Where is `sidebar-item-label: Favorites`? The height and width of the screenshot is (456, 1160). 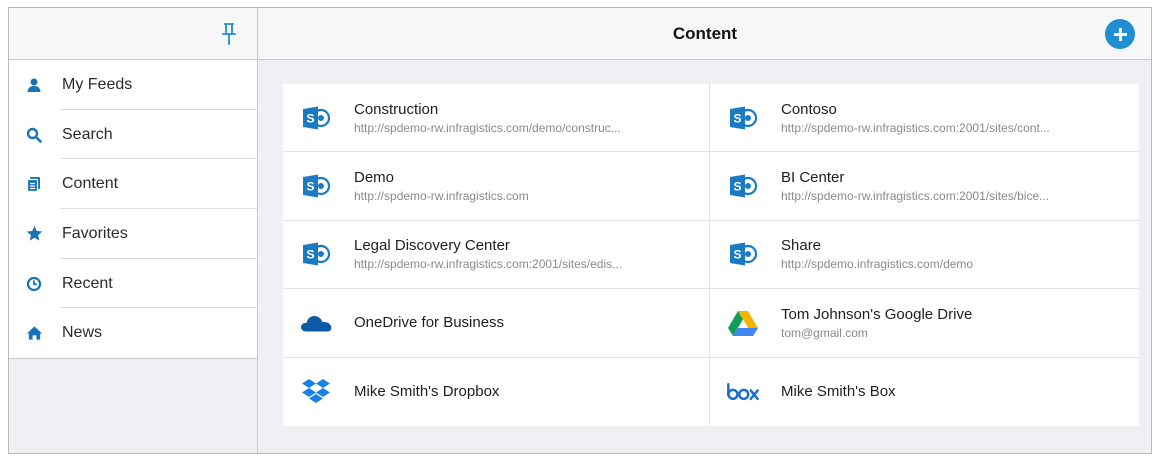
sidebar-item-label: Favorites is located at coordinates (95, 233).